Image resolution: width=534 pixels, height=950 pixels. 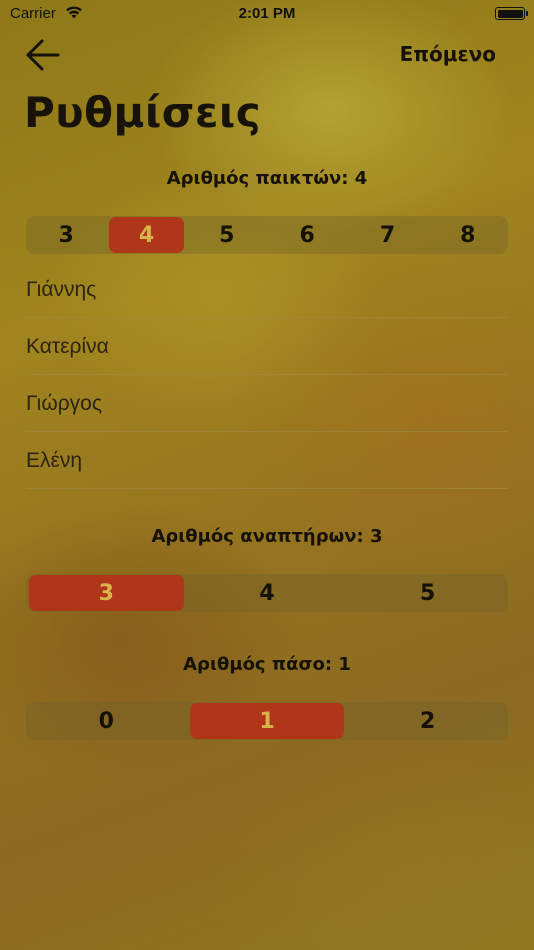 I want to click on players-option-7: 7, so click(x=387, y=235).